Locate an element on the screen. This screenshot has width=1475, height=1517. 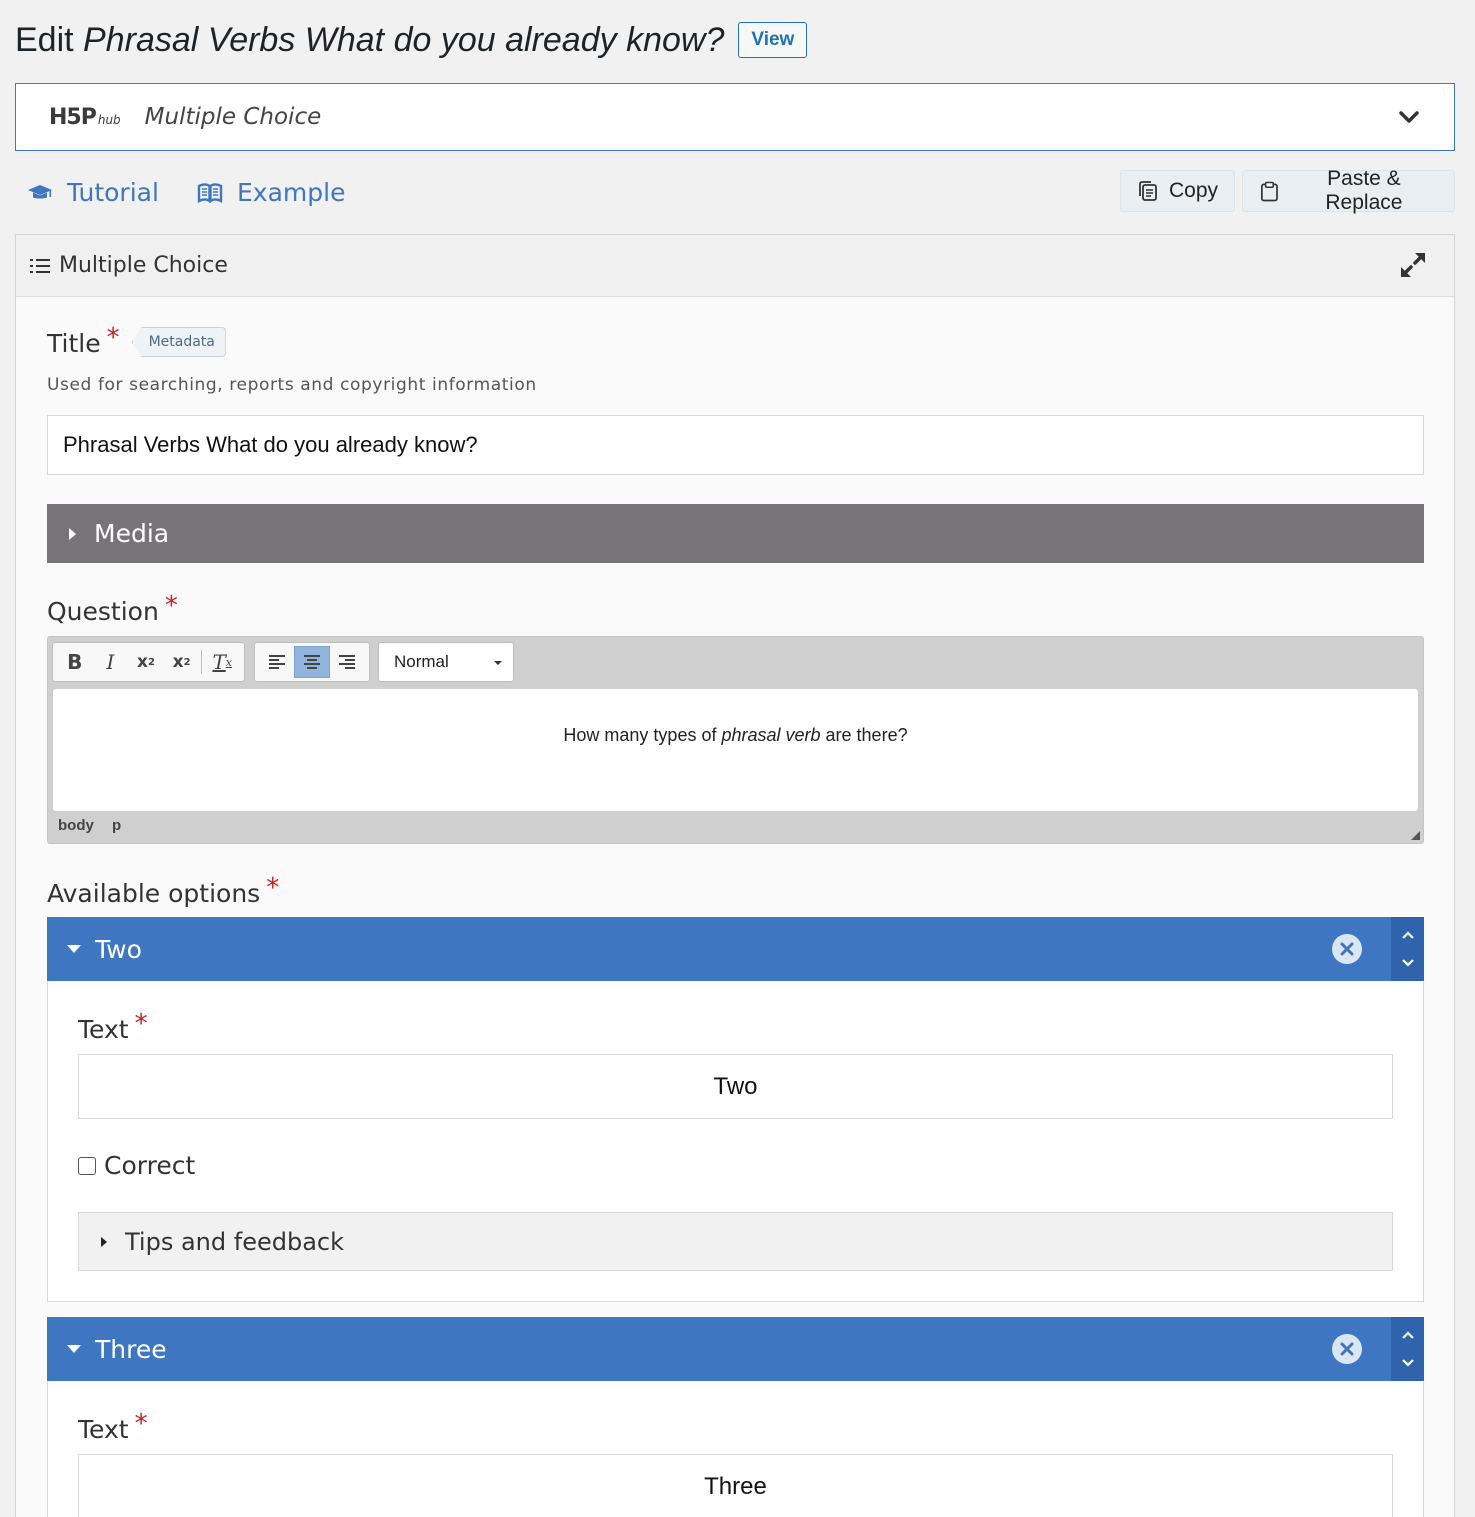
option-title: Two is located at coordinates (118, 949).